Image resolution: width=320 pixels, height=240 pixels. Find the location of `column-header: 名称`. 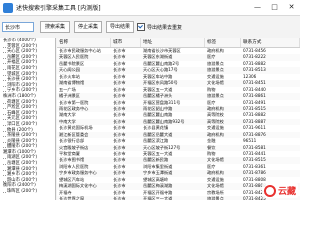

column-header: 名称 is located at coordinates (84, 42).